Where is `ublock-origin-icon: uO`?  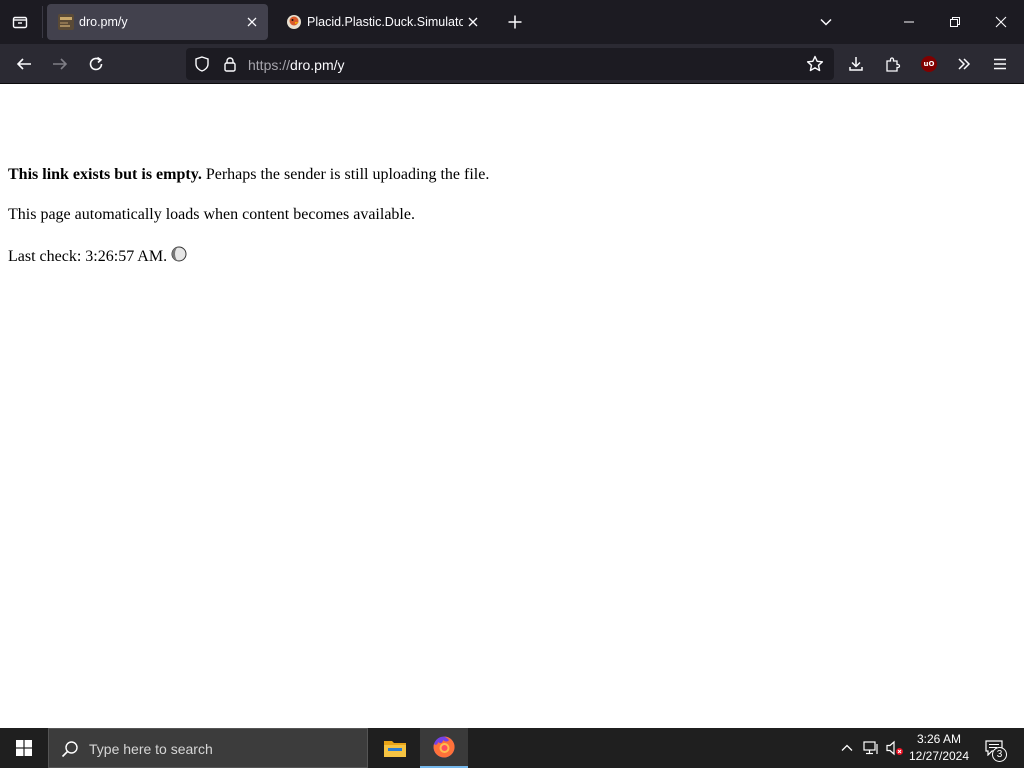
ublock-origin-icon: uO is located at coordinates (929, 64).